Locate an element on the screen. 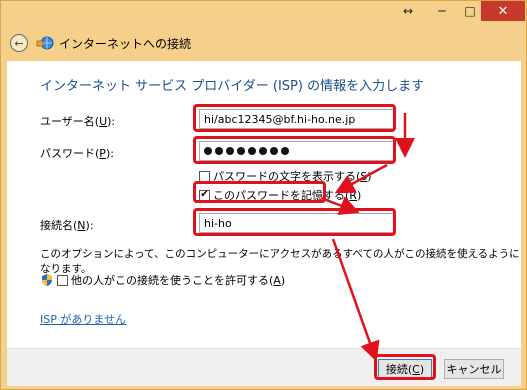 The height and width of the screenshot is (390, 527). connection-name-highlight is located at coordinates (294, 222).